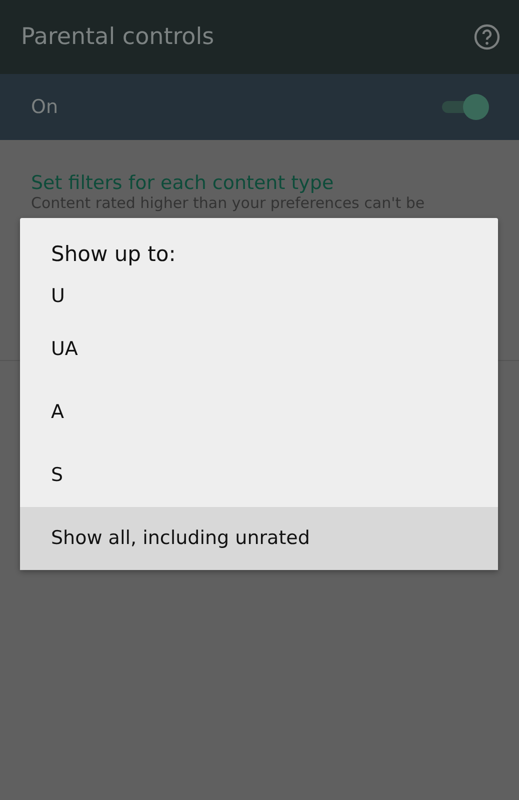 This screenshot has height=800, width=519. I want to click on rating-option: U, so click(259, 296).